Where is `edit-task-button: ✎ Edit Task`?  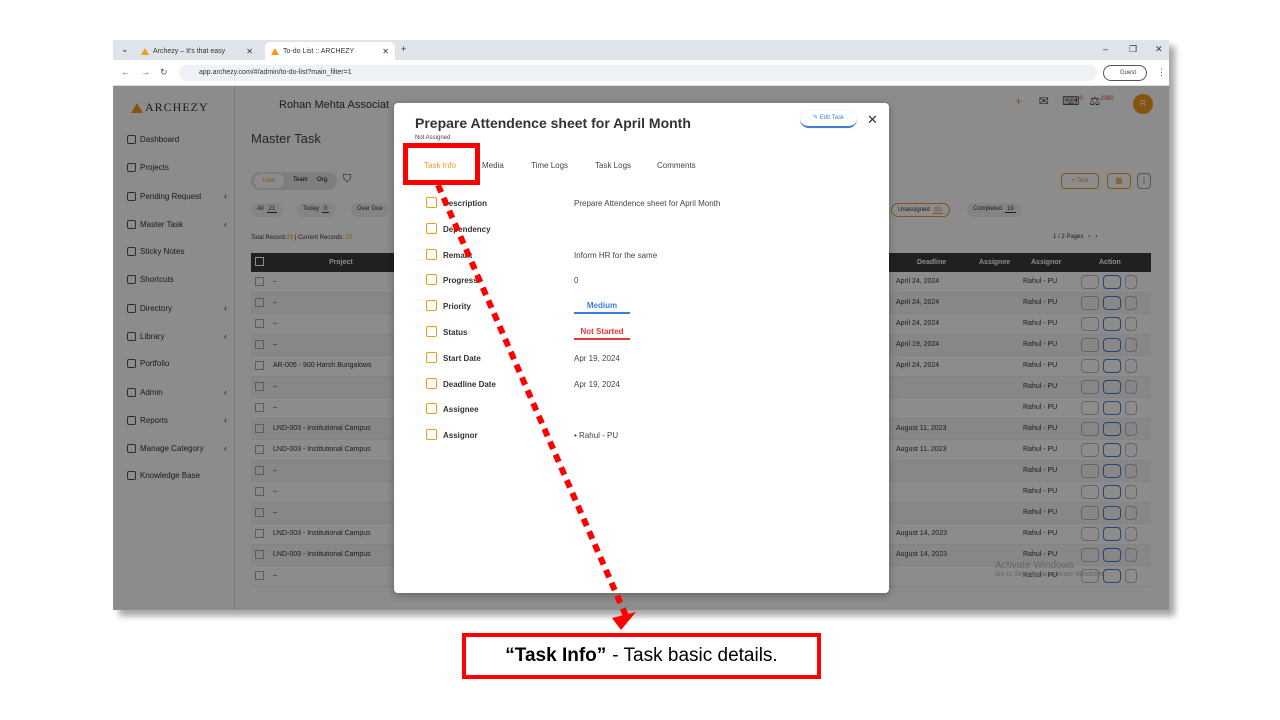
edit-task-button: ✎ Edit Task is located at coordinates (828, 119).